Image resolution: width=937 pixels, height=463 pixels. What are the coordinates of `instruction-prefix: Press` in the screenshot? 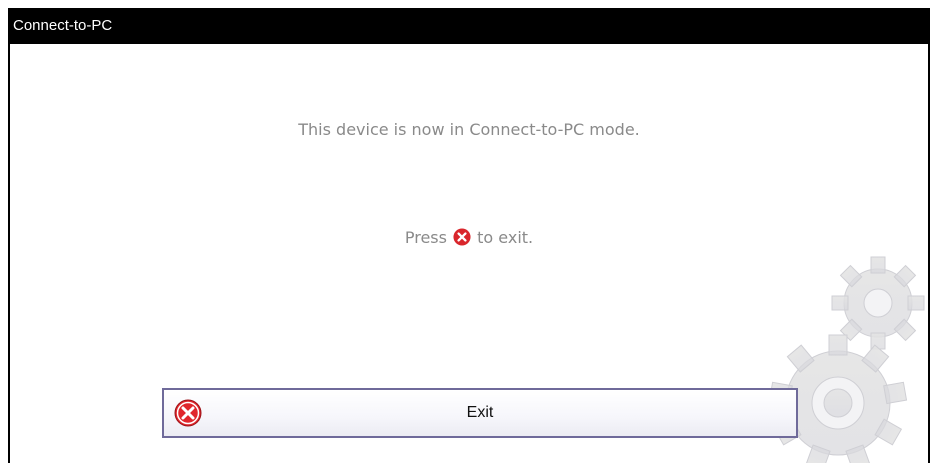 It's located at (425, 237).